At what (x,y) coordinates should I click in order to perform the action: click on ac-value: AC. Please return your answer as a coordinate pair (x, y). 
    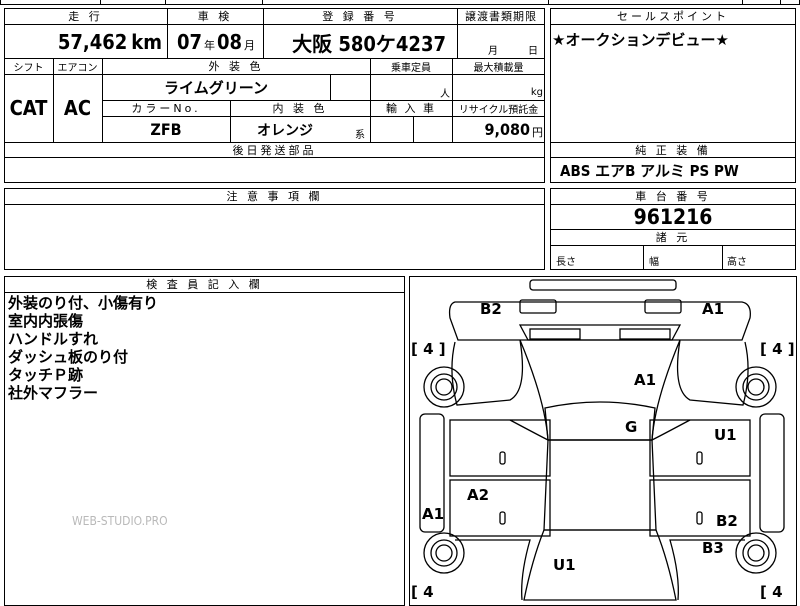
    Looking at the image, I should click on (77, 108).